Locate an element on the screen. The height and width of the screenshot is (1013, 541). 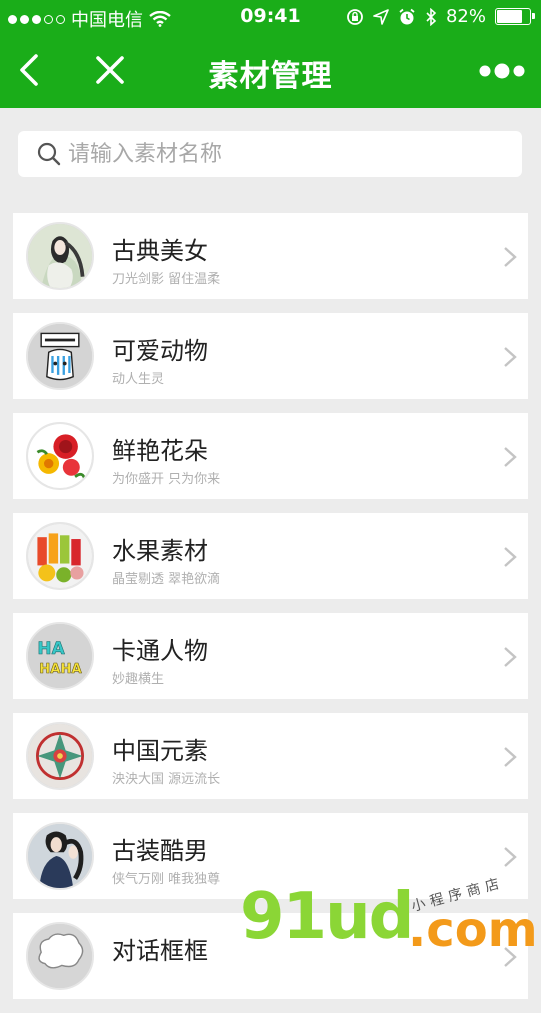
cartoon-thumb: HA HAHA is located at coordinates (60, 656).